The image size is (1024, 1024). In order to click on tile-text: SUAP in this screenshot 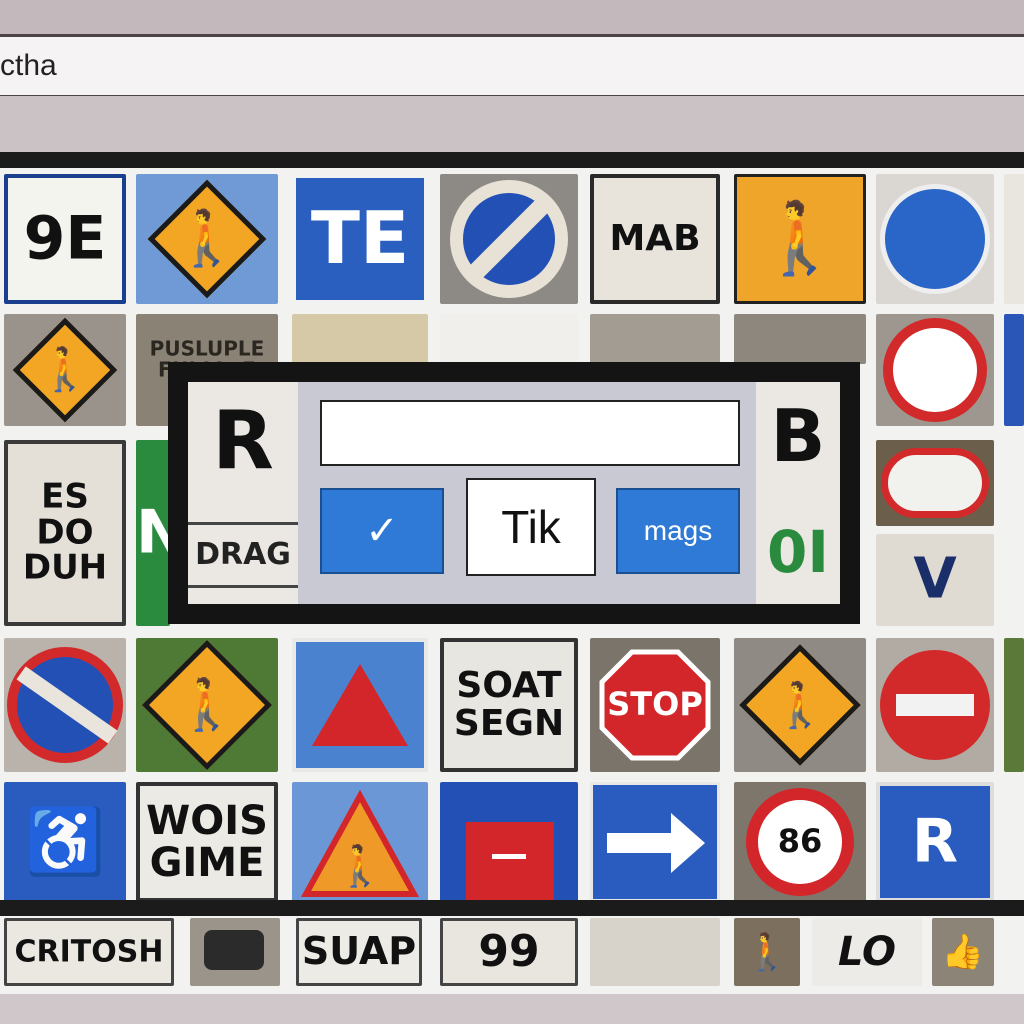, I will do `click(359, 951)`.